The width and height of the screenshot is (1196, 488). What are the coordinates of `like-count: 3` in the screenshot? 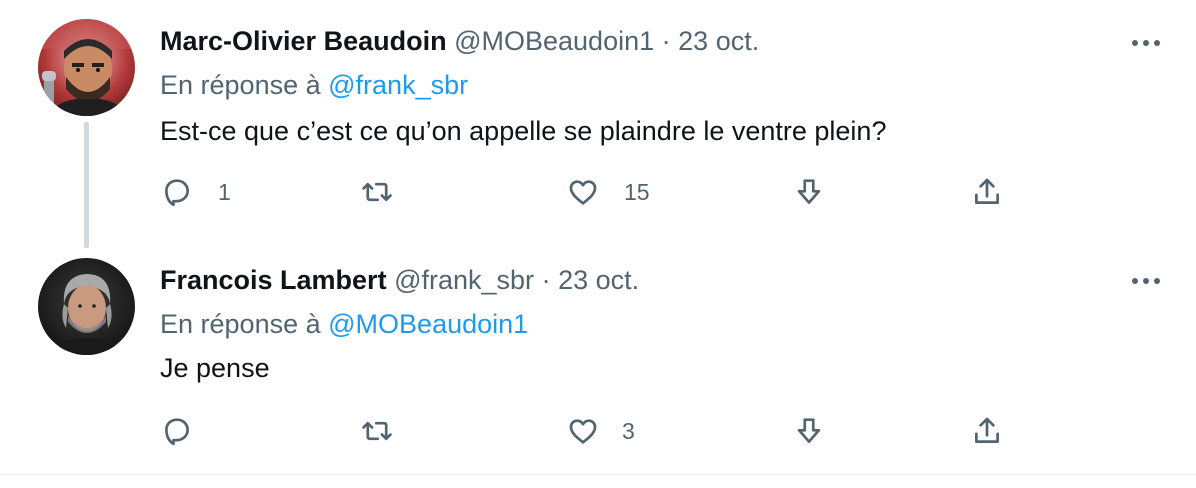 It's located at (628, 430).